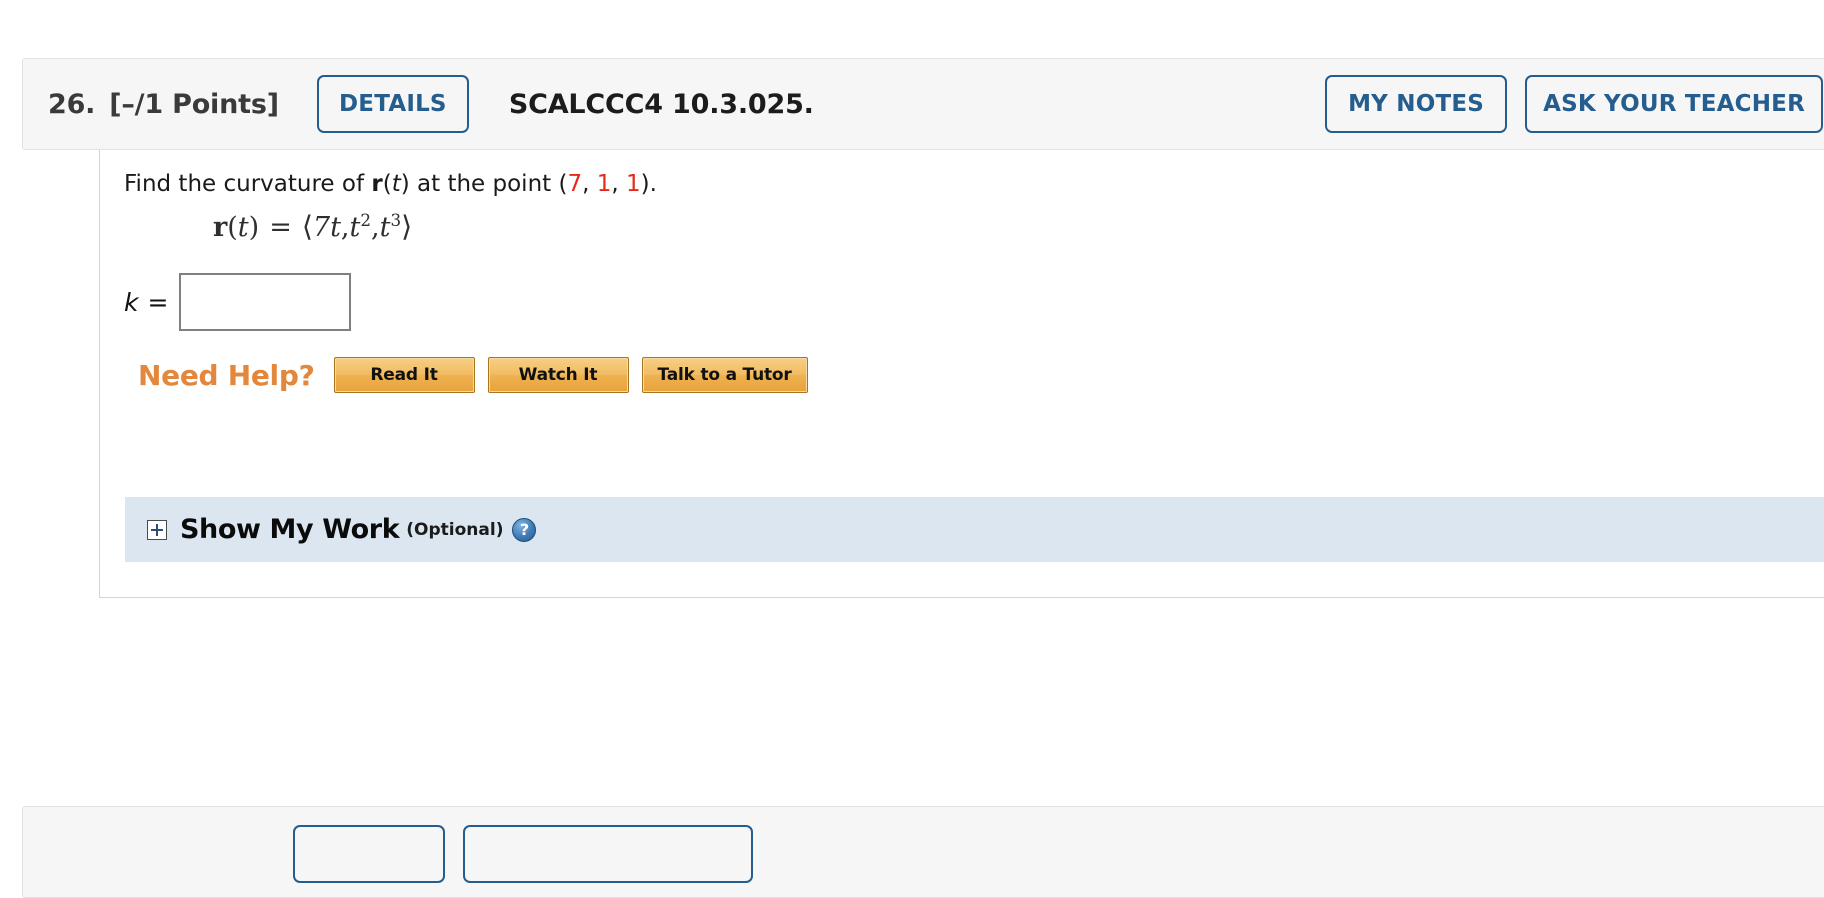 Image resolution: width=1824 pixels, height=898 pixels. I want to click on formula-lhs-variable: t, so click(243, 227).